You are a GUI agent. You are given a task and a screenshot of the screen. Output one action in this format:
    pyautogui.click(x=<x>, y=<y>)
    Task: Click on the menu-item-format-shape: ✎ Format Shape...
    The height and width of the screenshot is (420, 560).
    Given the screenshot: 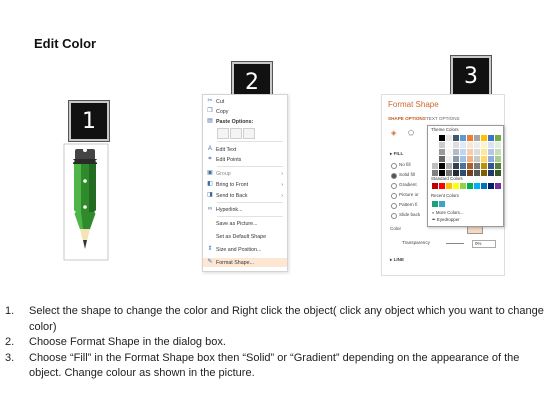 What is the action you would take?
    pyautogui.click(x=245, y=262)
    